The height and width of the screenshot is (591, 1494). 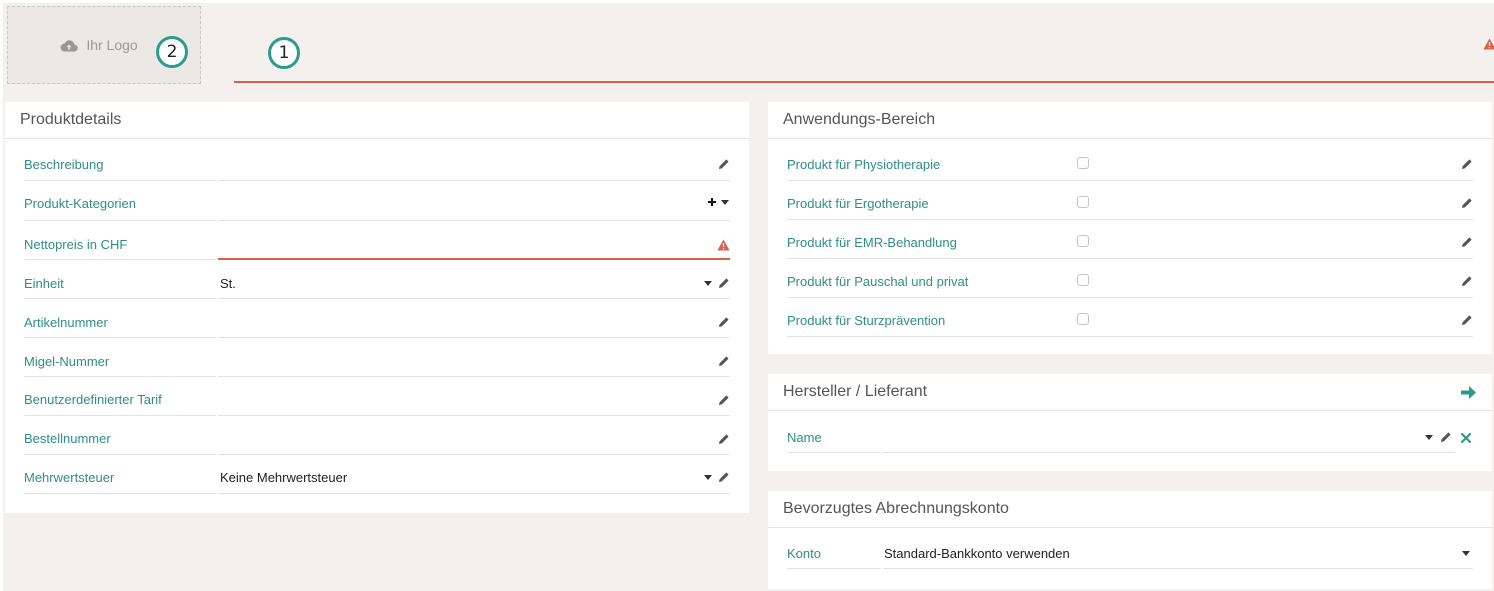 What do you see at coordinates (1130, 392) in the screenshot?
I see `panel-title: Hersteller / Lieferant` at bounding box center [1130, 392].